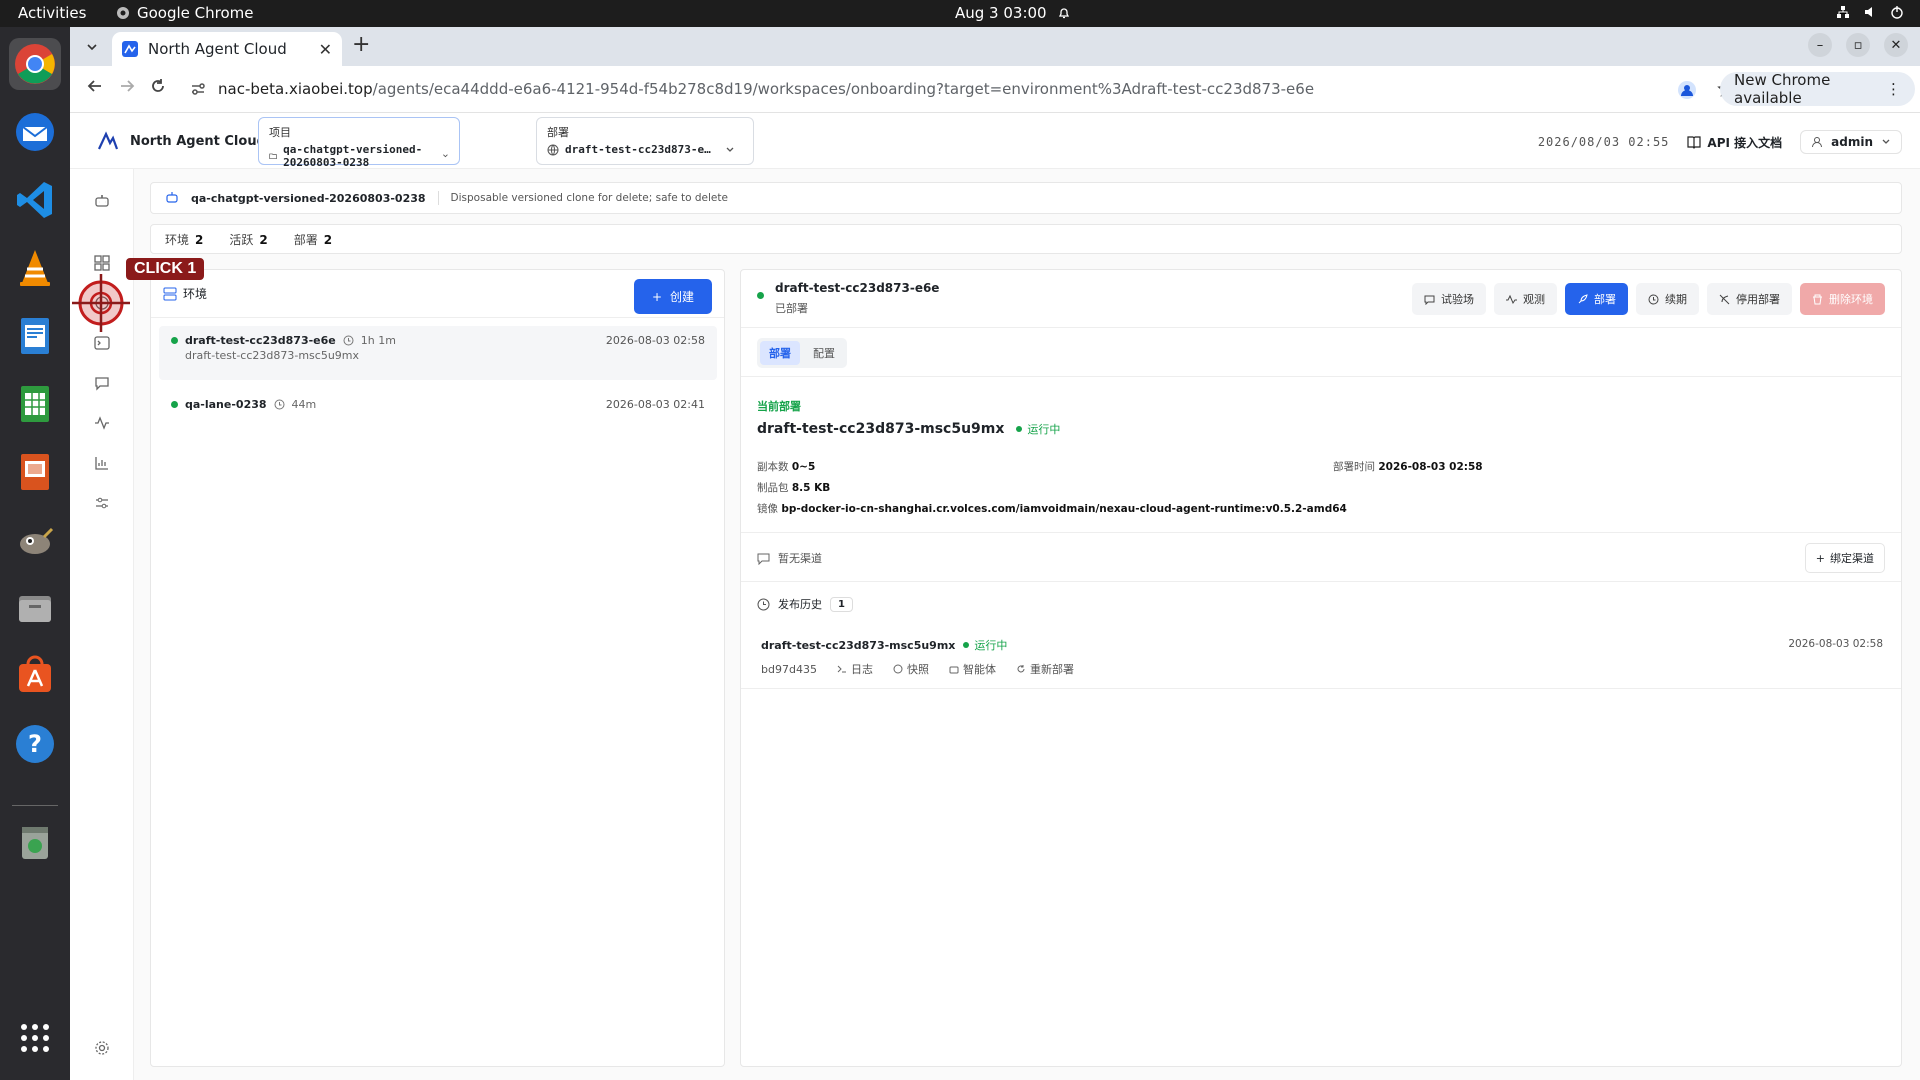  What do you see at coordinates (657, 296) in the screenshot?
I see `plus-icon: +` at bounding box center [657, 296].